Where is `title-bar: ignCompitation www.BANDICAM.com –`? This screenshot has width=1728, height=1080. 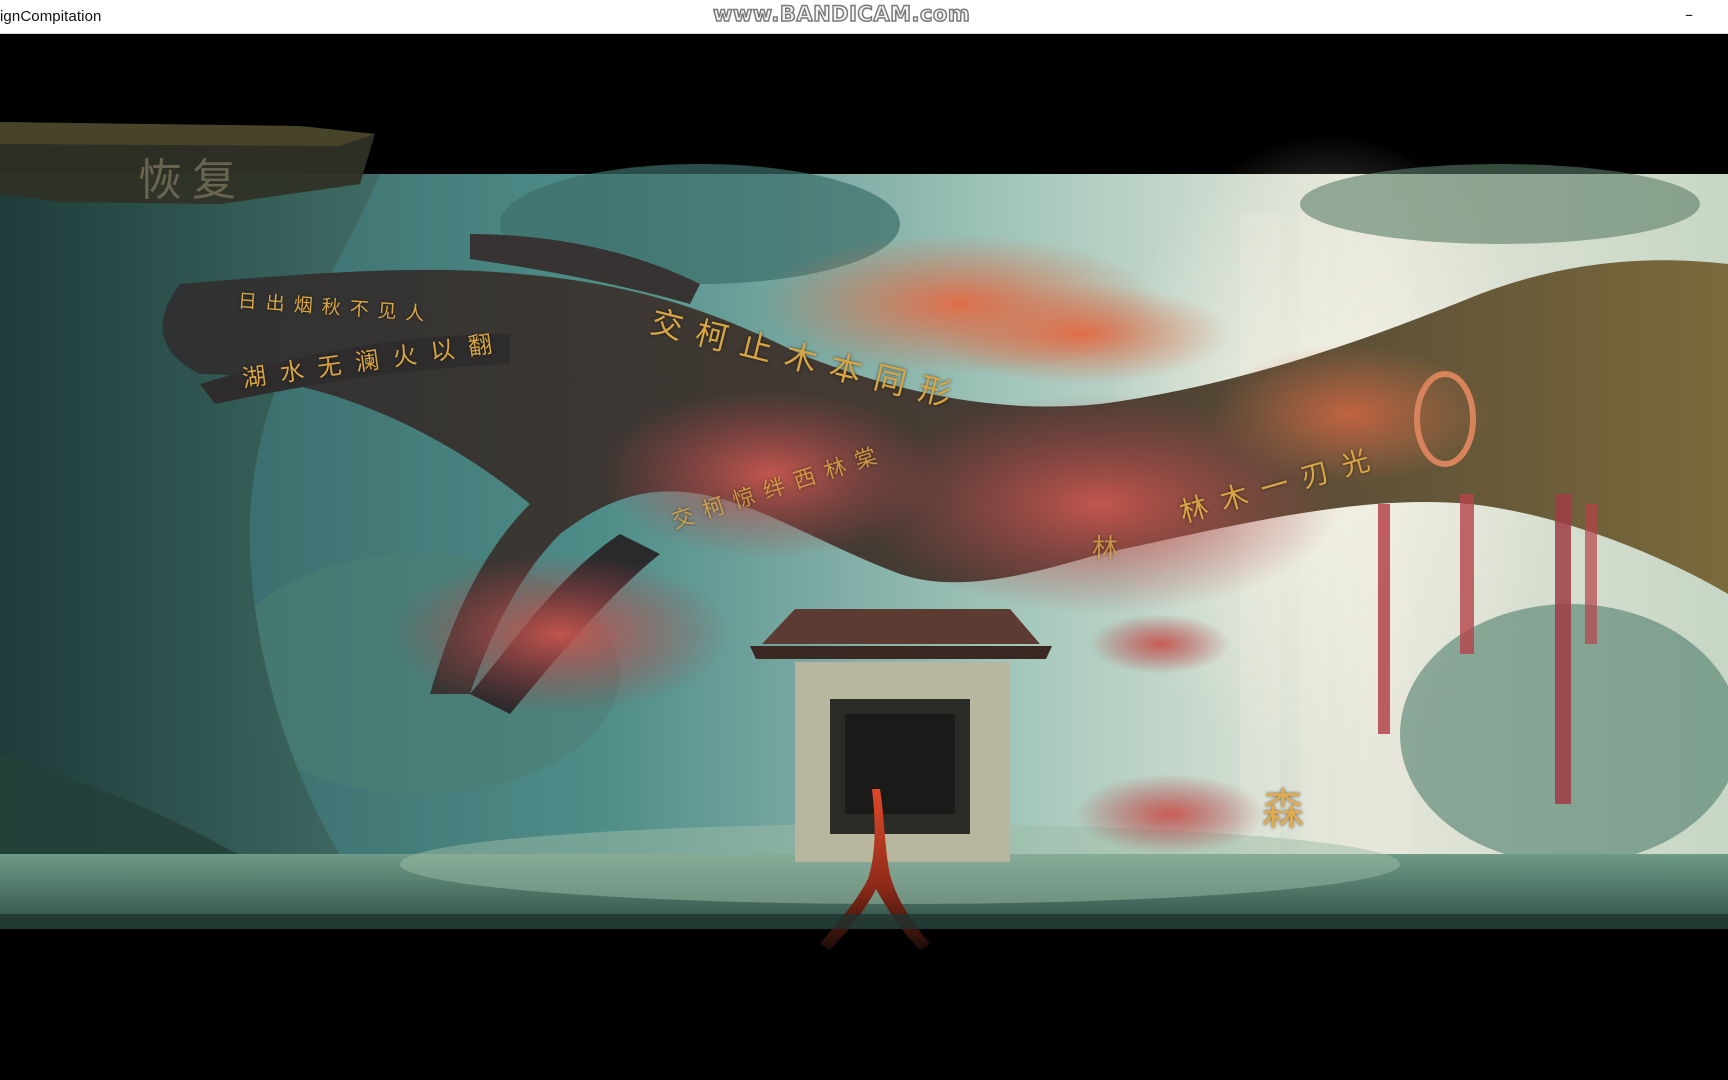
title-bar: ignCompitation www.BANDICAM.com – is located at coordinates (864, 17).